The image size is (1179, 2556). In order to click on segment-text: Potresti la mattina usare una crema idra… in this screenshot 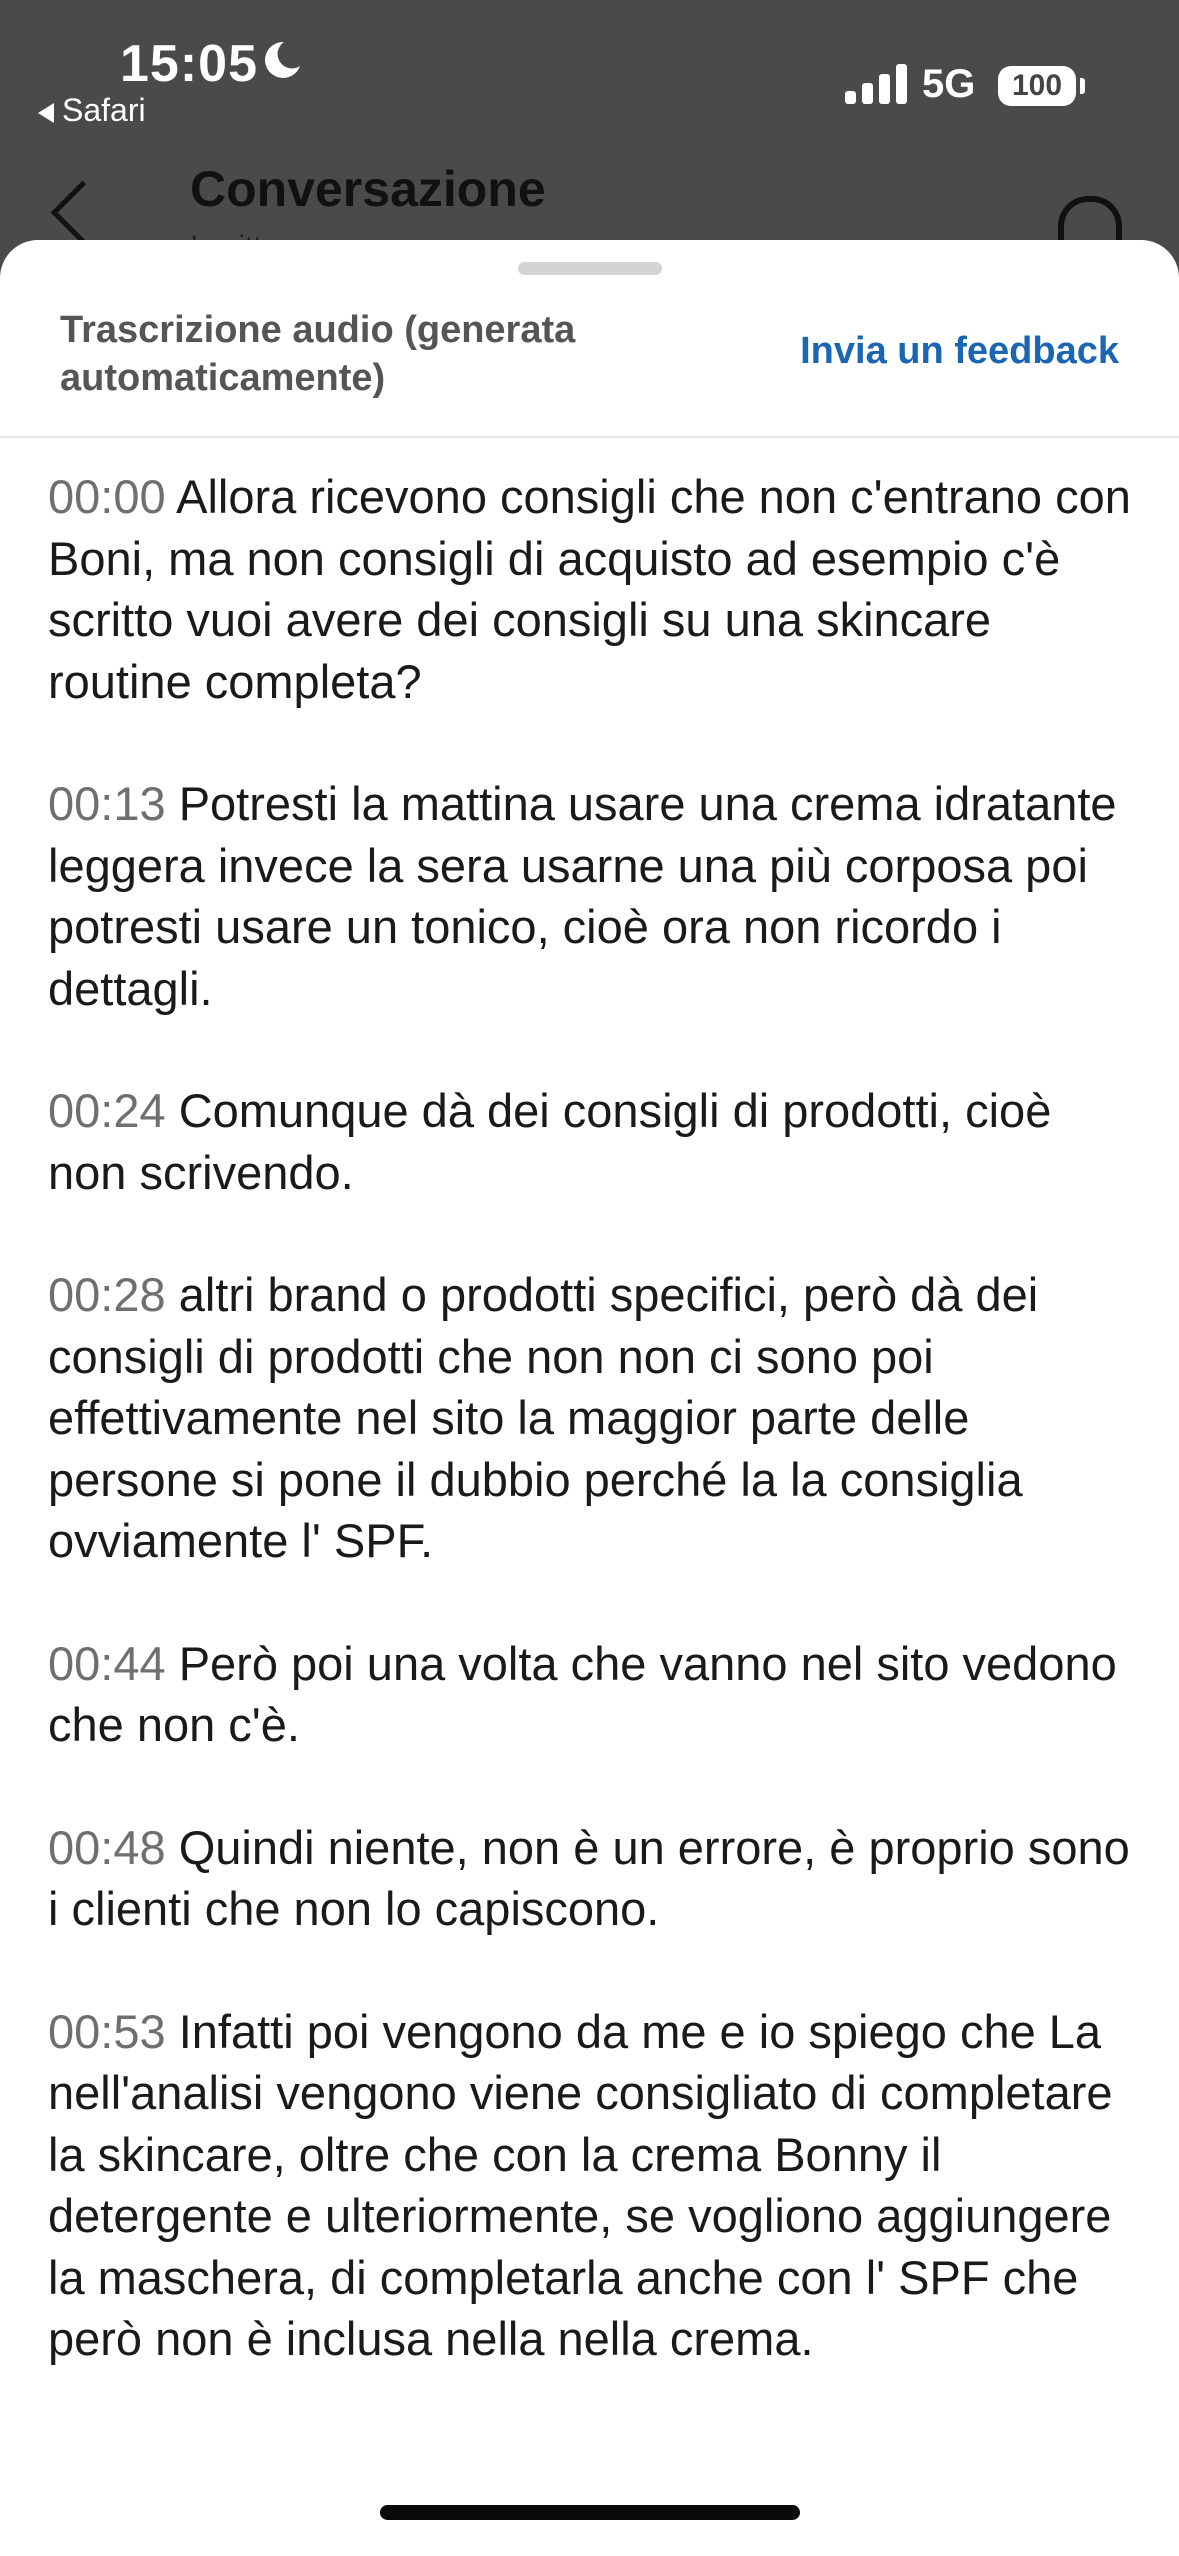, I will do `click(582, 896)`.